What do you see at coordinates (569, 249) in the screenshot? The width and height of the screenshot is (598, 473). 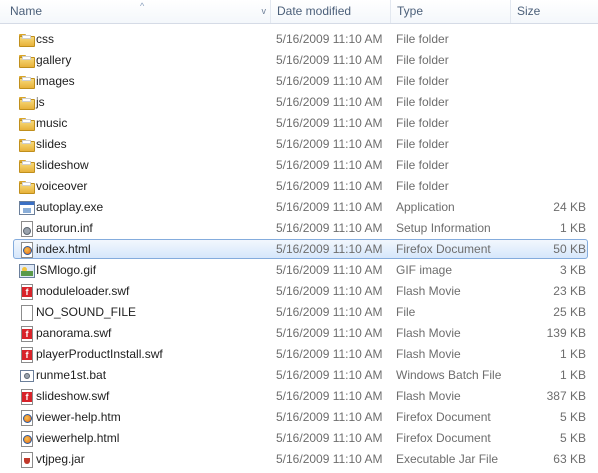 I see `file-size: 50 KB` at bounding box center [569, 249].